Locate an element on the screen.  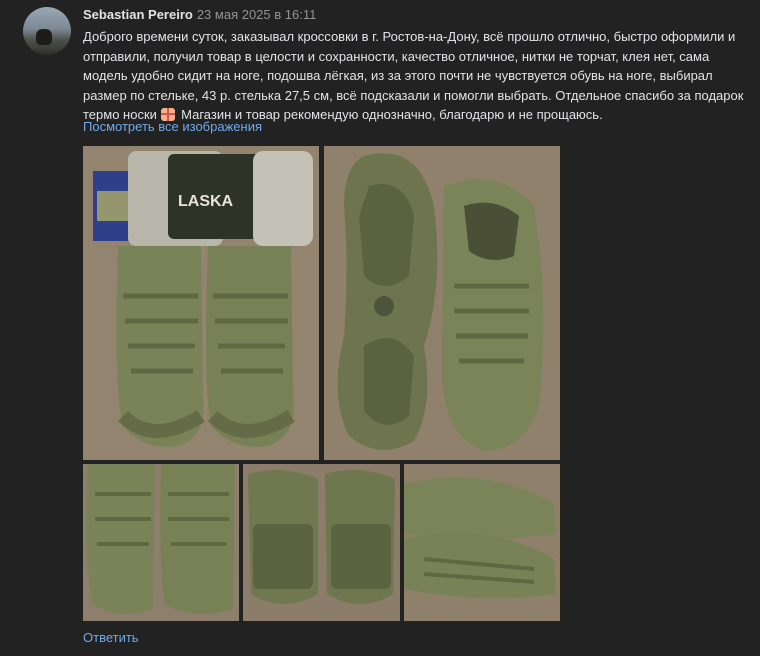
comment-date: 23 мая 2025 в 16:11 is located at coordinates (257, 14).